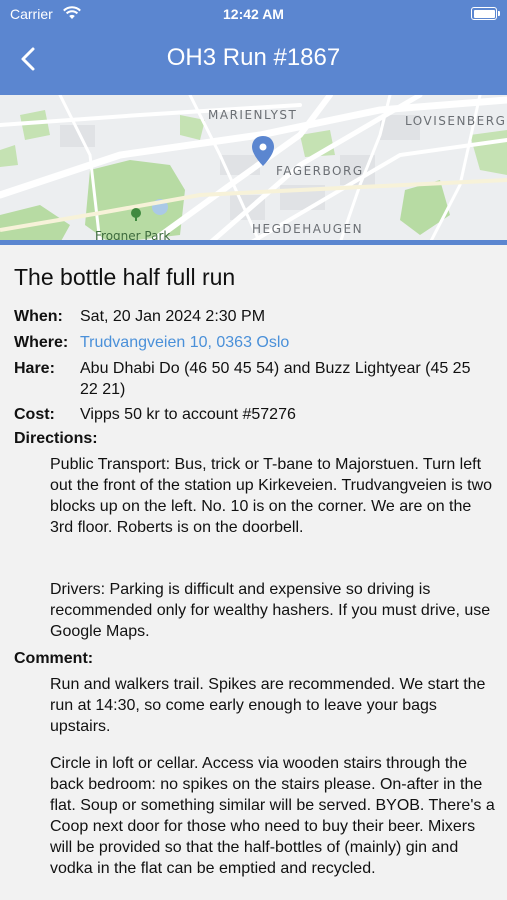 The height and width of the screenshot is (900, 507). I want to click on page-title: OH3 Run #1867, so click(253, 57).